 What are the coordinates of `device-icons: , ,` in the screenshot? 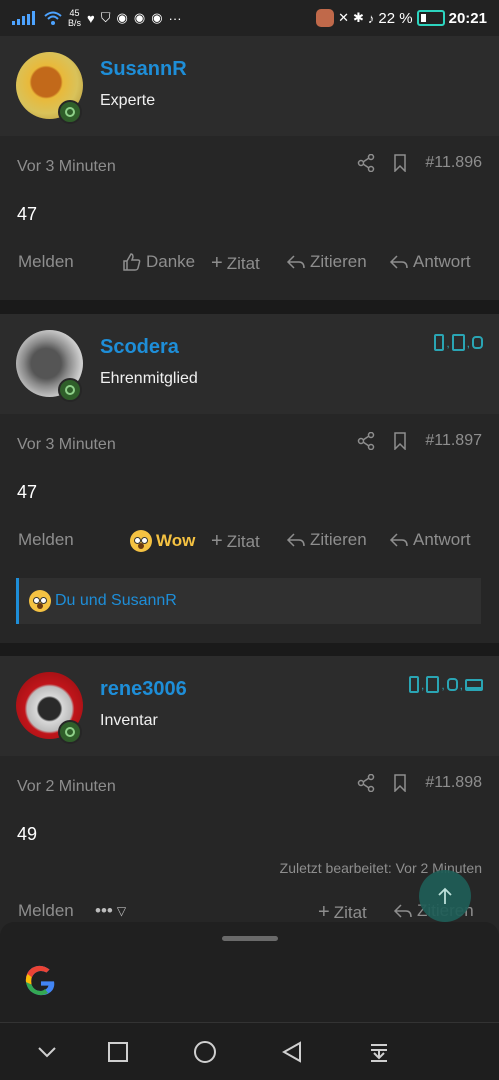 It's located at (458, 342).